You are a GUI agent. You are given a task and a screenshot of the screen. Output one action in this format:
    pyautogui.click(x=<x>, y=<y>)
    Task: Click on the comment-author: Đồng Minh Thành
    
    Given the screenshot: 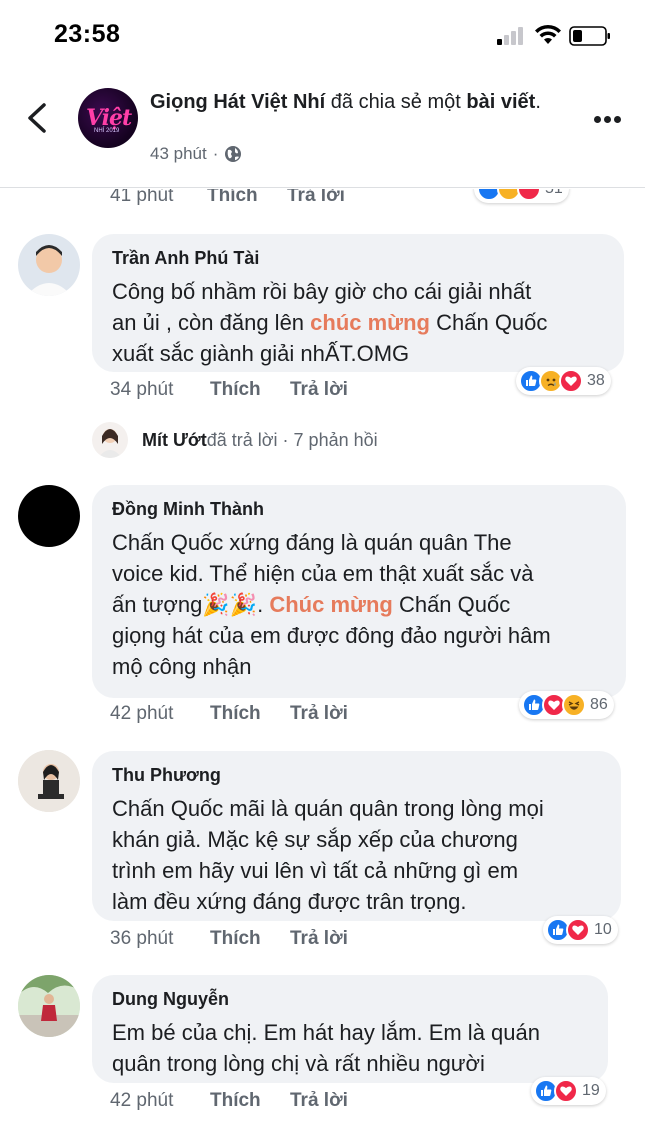 What is the action you would take?
    pyautogui.click(x=188, y=509)
    